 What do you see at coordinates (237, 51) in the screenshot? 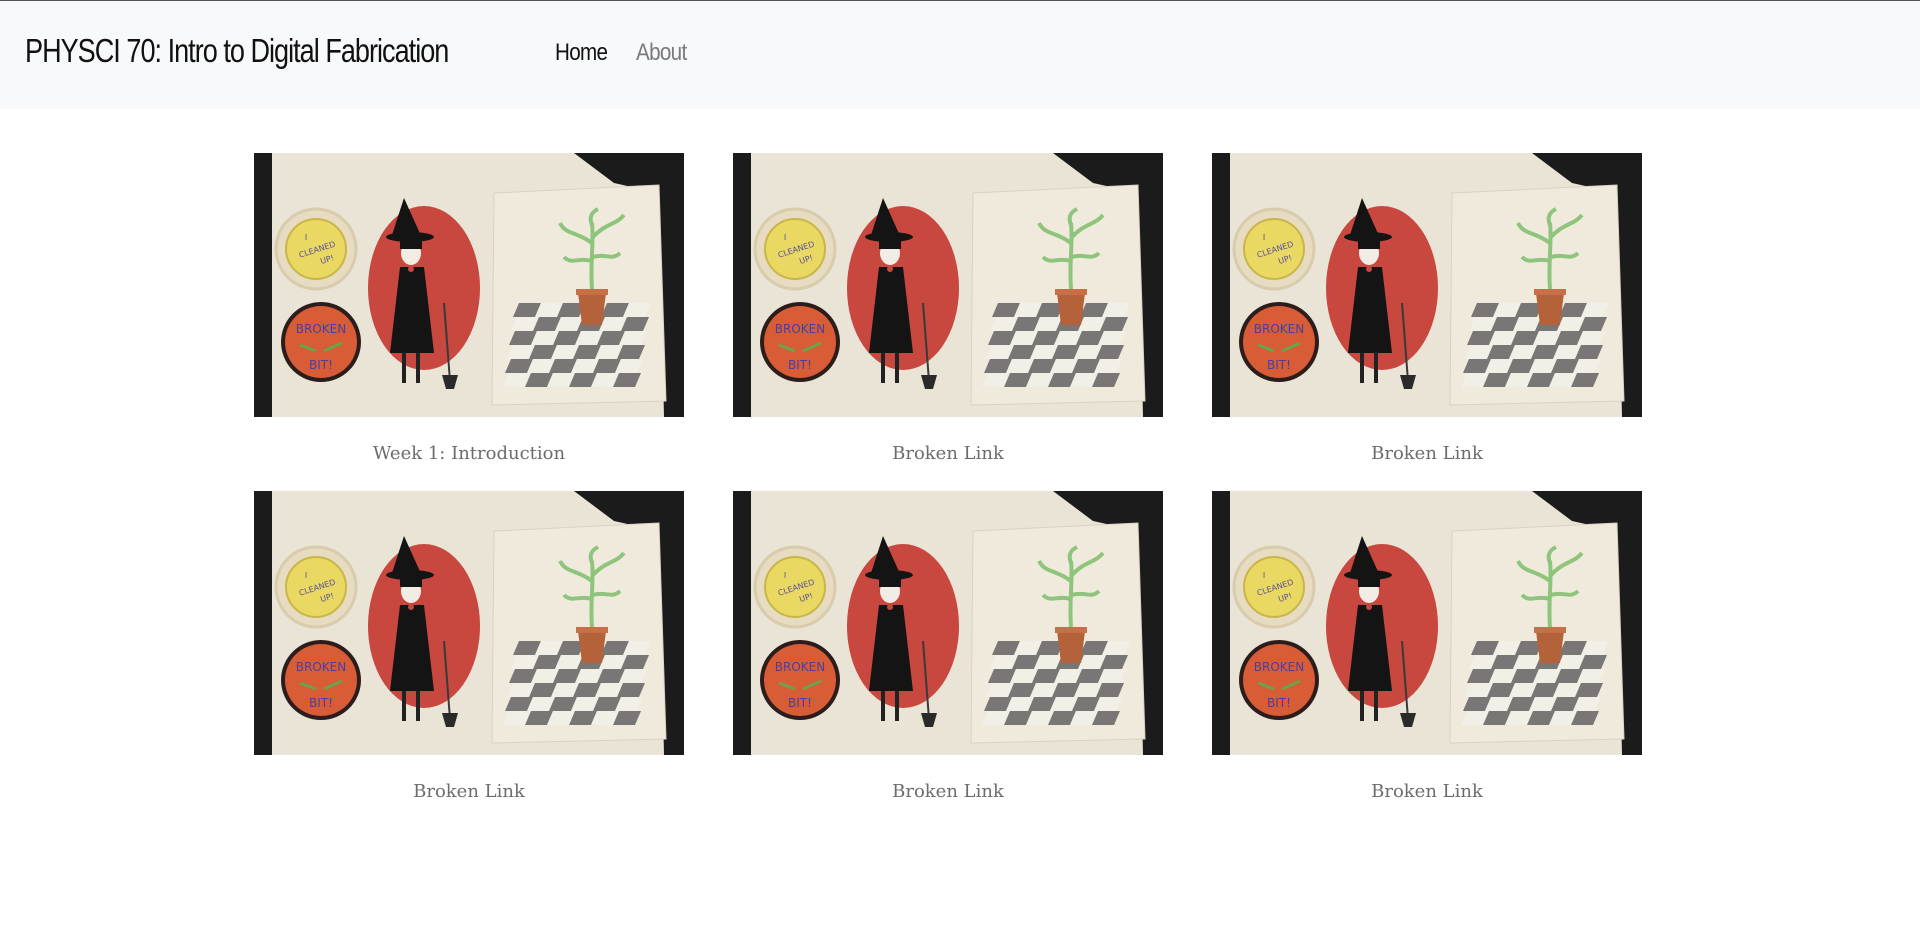
I see `site-brand-link: PHYSCI 70: Intro to Digital Fabrication` at bounding box center [237, 51].